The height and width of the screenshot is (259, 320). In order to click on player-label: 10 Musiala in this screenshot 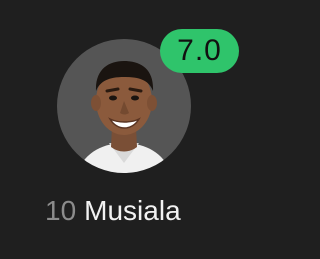, I will do `click(113, 213)`.